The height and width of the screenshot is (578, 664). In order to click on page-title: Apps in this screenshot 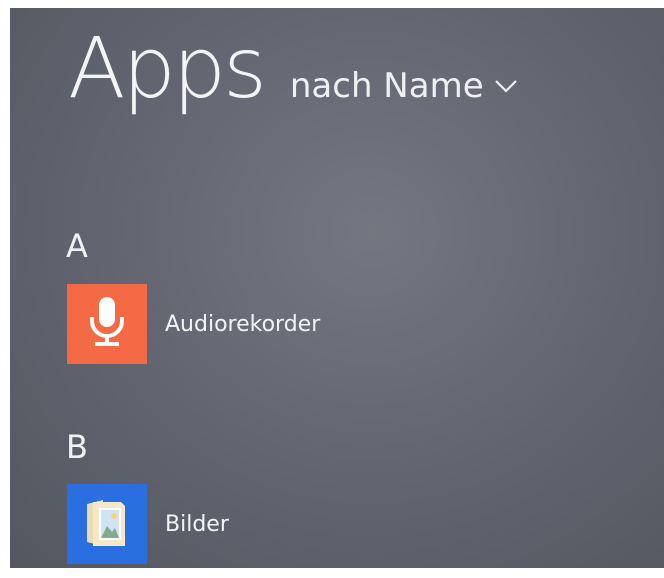, I will do `click(167, 68)`.